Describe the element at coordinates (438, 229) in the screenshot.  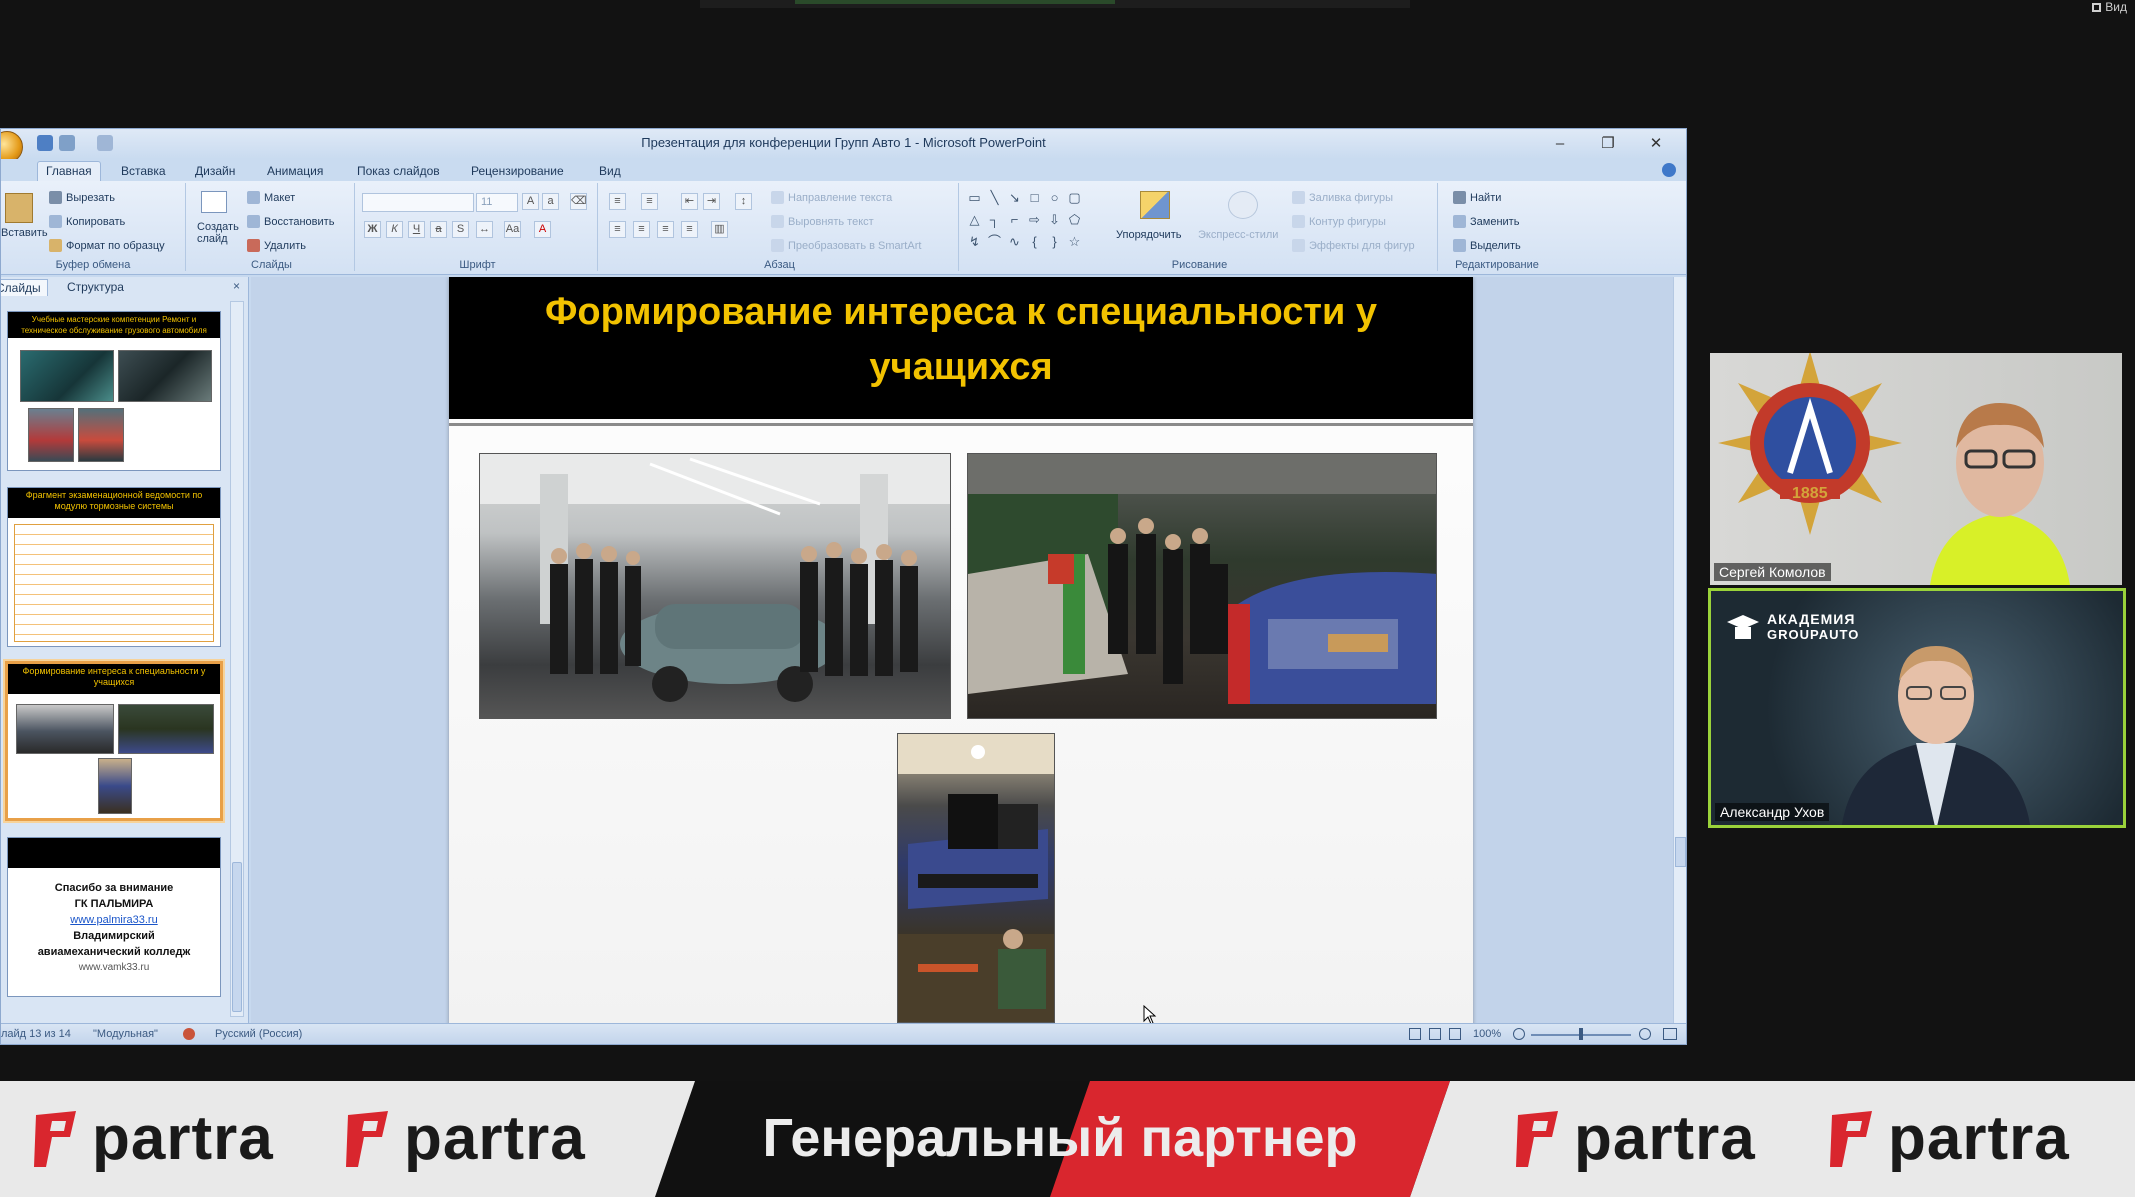
I see `strikethrough-icon: а` at that location.